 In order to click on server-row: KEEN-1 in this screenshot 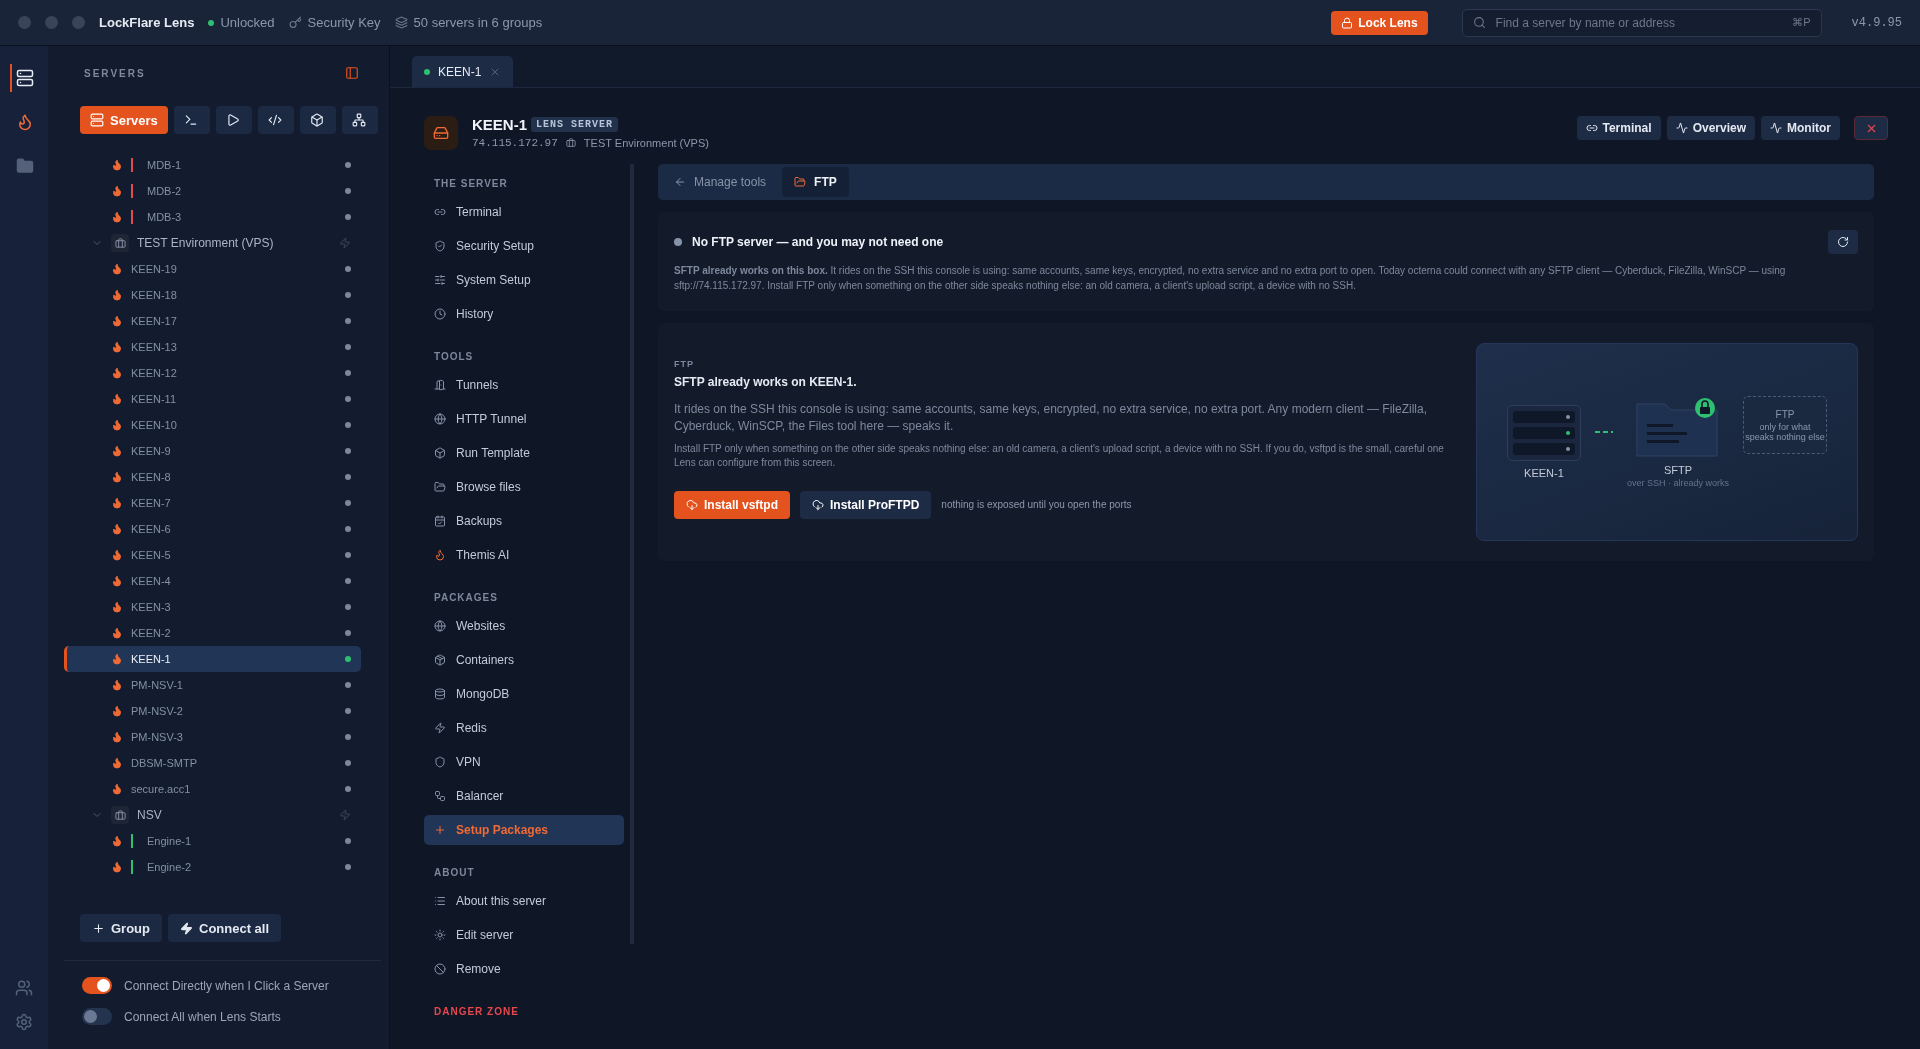, I will do `click(212, 659)`.